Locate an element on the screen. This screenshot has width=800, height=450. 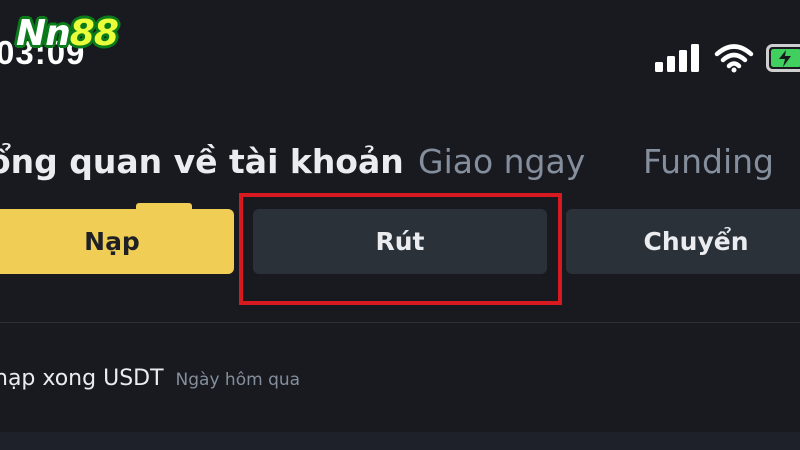
watermark-logo: Nn88 is located at coordinates (67, 33).